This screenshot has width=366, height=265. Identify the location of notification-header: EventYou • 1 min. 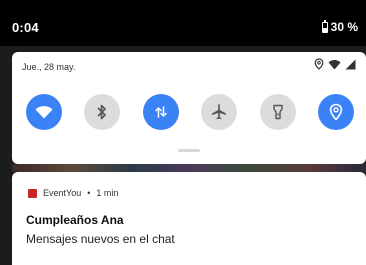
(73, 193).